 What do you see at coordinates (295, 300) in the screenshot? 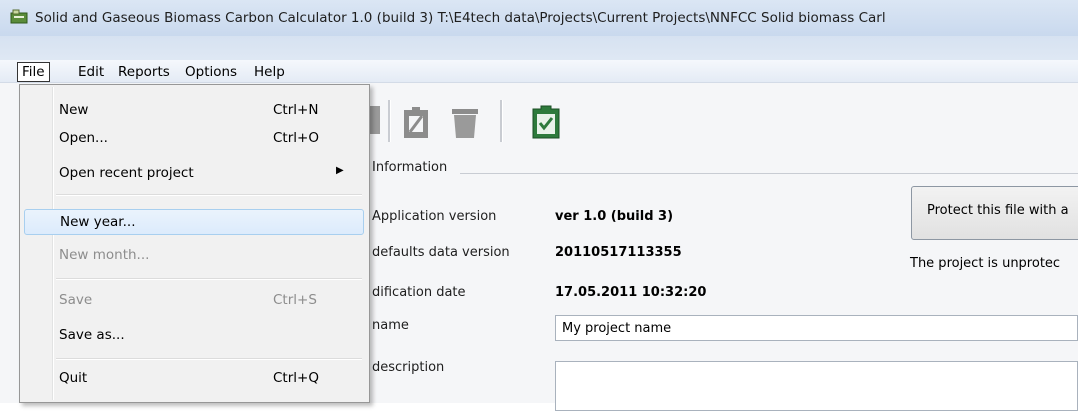
I see `menu-item-shortcut: Ctrl+S` at bounding box center [295, 300].